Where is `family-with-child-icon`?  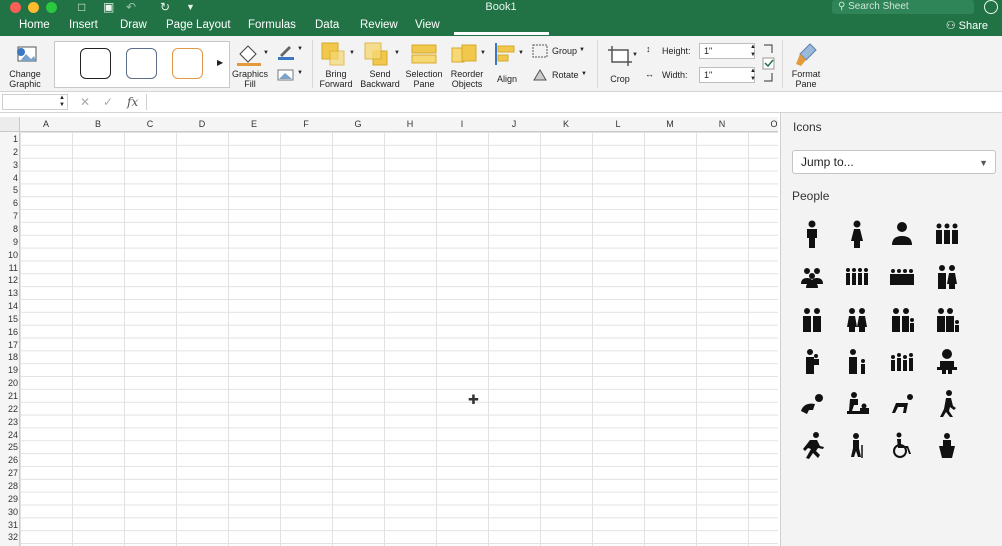 family-with-child-icon is located at coordinates (947, 320).